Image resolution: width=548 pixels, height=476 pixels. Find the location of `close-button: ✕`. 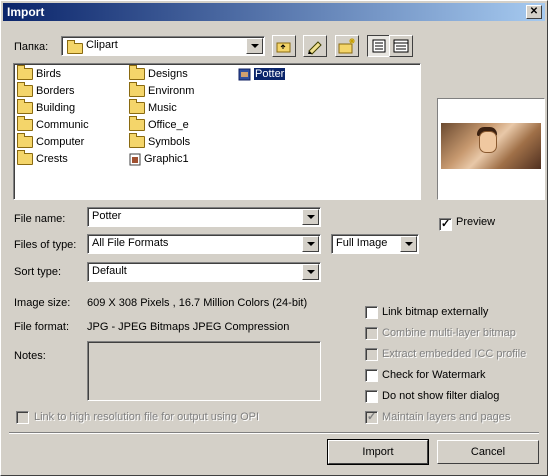

close-button: ✕ is located at coordinates (534, 12).